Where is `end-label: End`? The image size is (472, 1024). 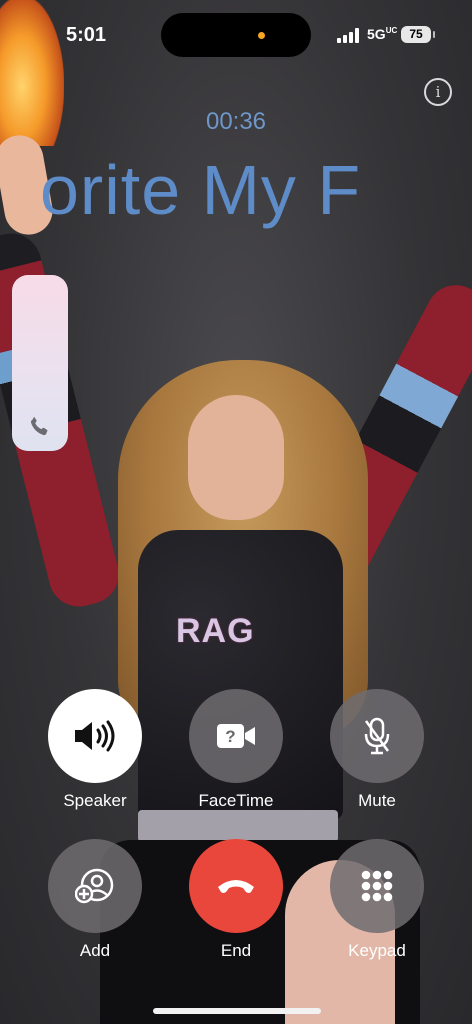
end-label: End is located at coordinates (236, 950).